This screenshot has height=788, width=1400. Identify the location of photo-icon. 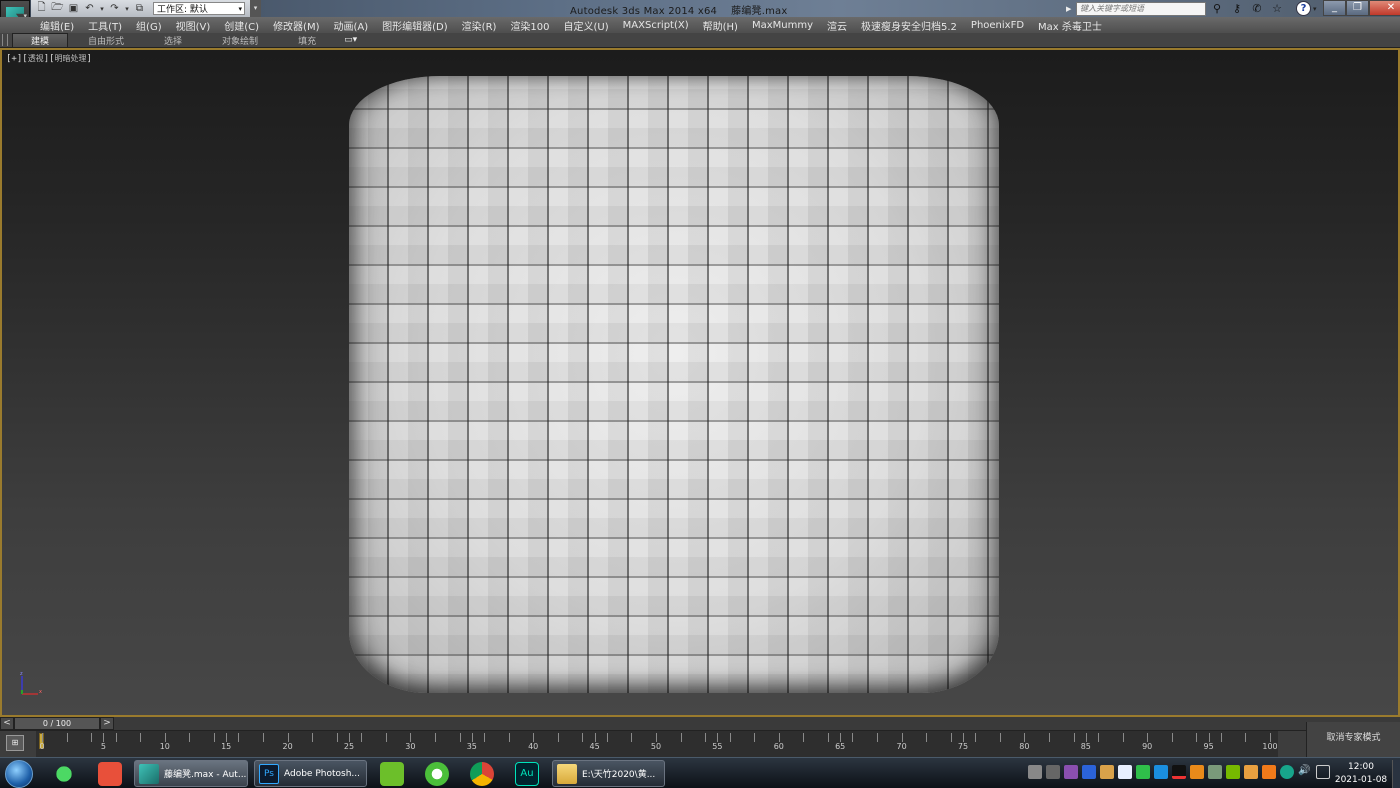
(1251, 772).